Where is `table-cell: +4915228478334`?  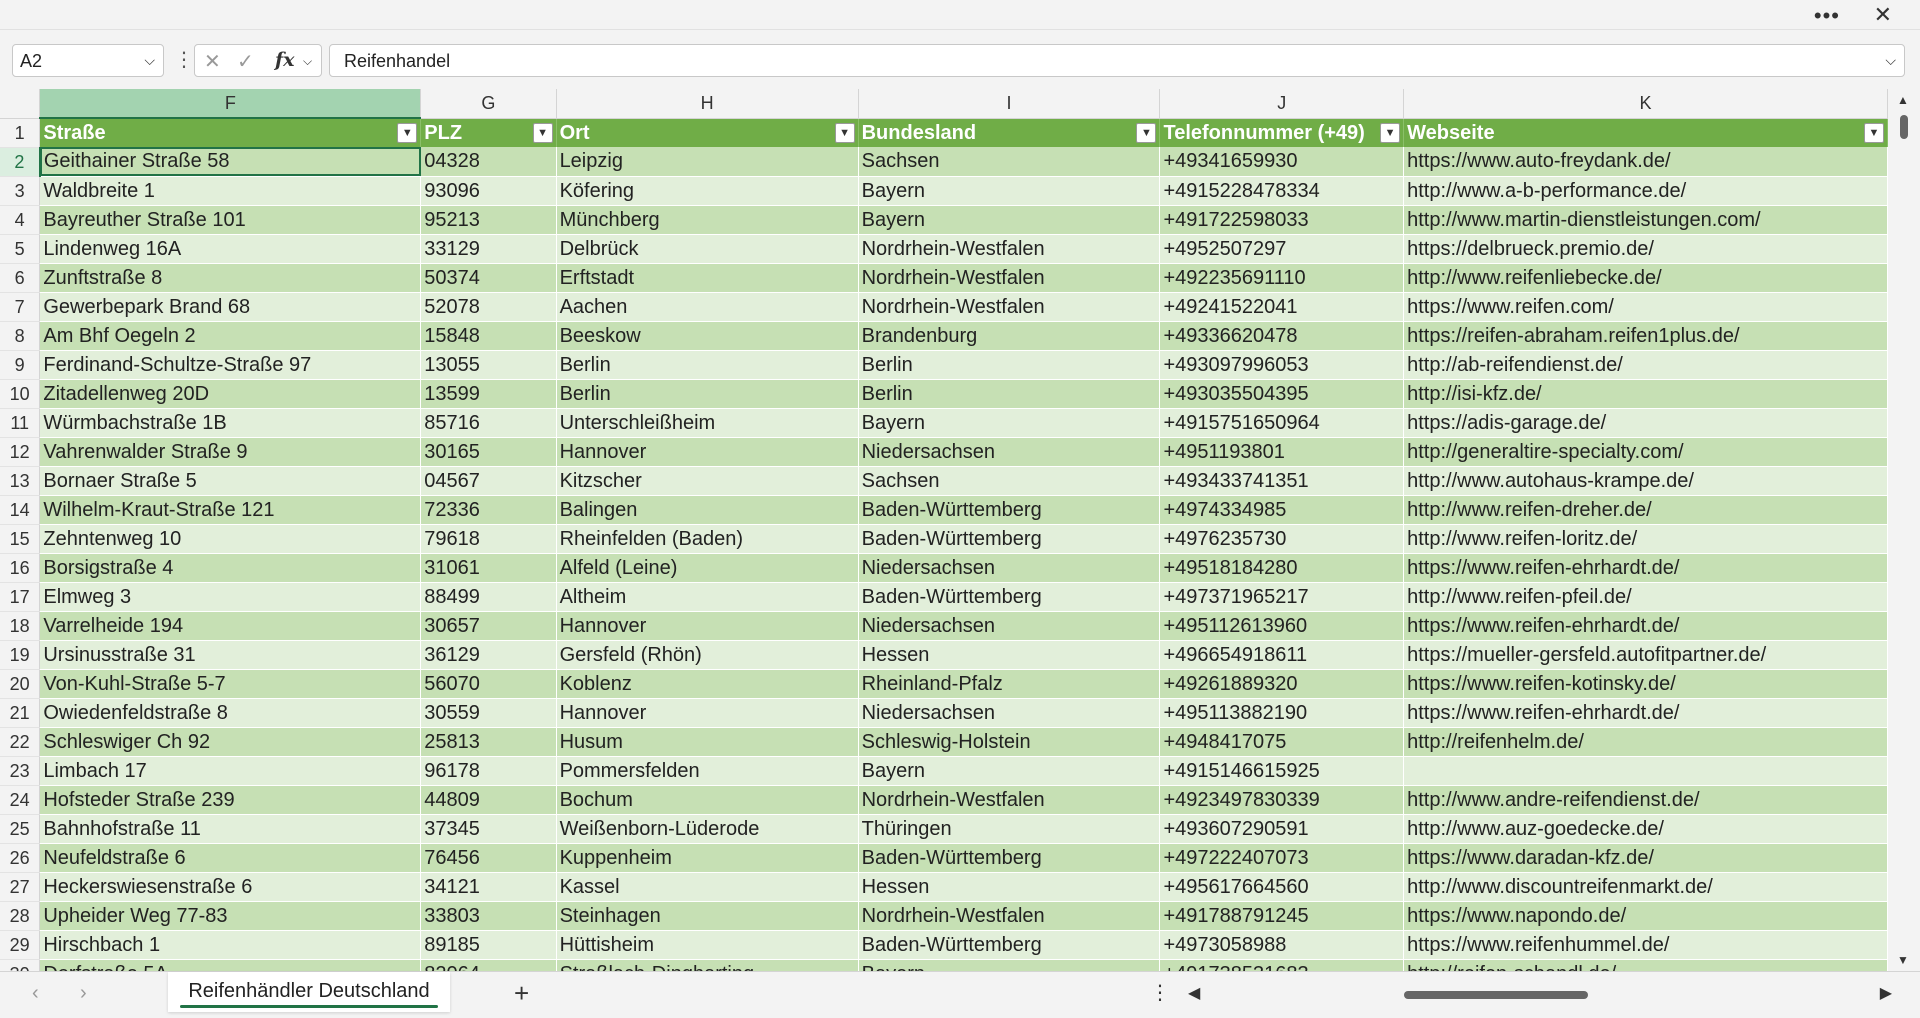
table-cell: +4915228478334 is located at coordinates (1282, 191).